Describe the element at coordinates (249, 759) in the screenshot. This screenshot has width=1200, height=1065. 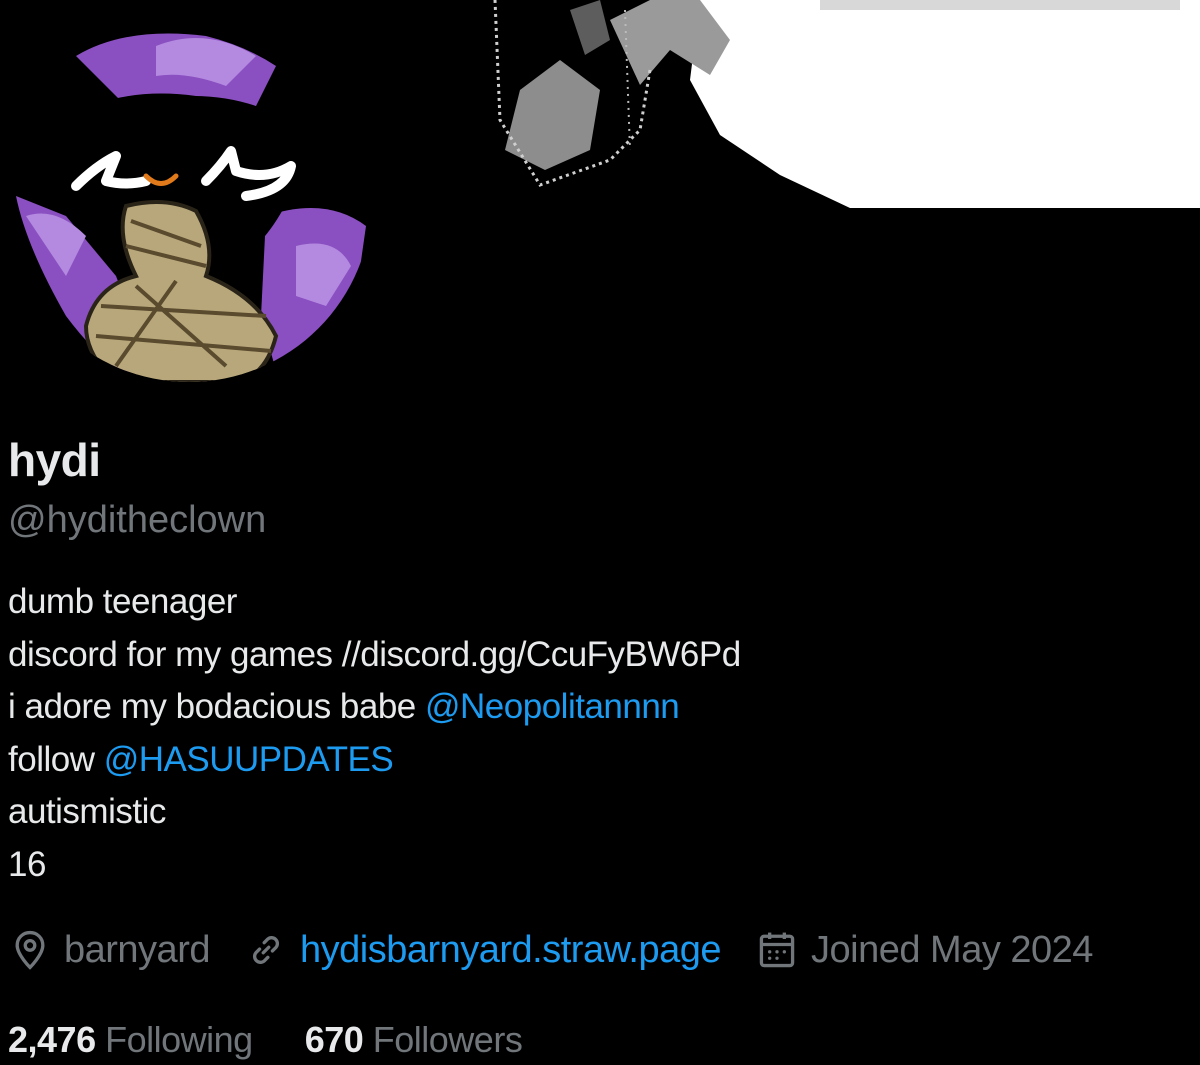
I see `mention-hasuupdates: @HASUUPDATES` at that location.